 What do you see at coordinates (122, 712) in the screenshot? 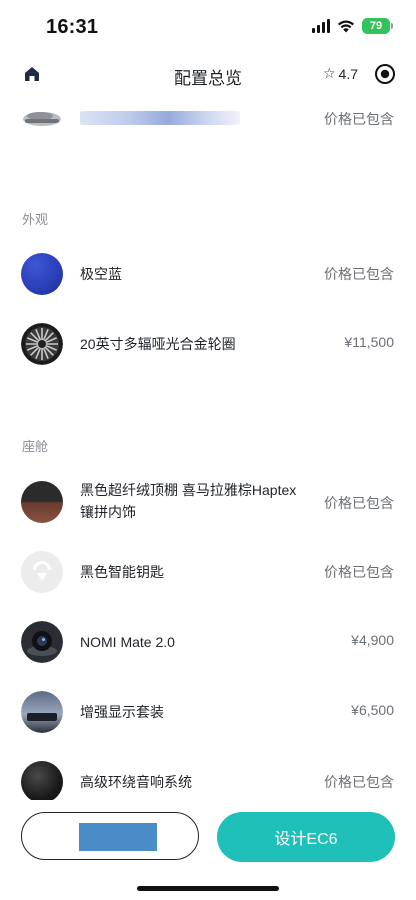
I see `item-name: 增强显示套装` at bounding box center [122, 712].